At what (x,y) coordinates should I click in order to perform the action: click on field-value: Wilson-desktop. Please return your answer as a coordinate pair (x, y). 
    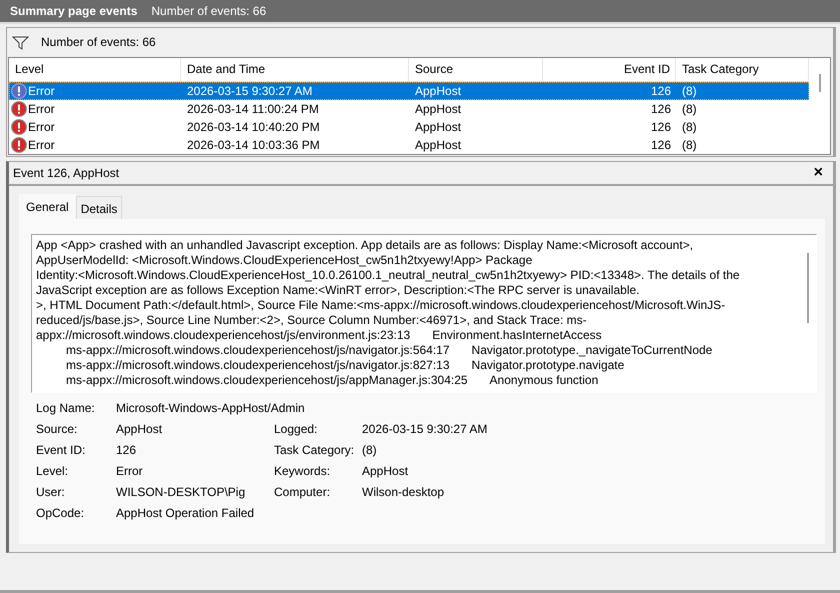
    Looking at the image, I should click on (404, 492).